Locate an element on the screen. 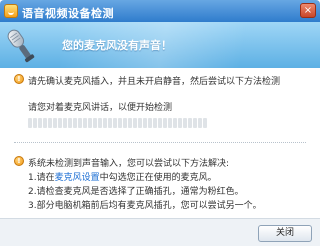 The width and height of the screenshot is (320, 246). volume-level-meter is located at coordinates (117, 123).